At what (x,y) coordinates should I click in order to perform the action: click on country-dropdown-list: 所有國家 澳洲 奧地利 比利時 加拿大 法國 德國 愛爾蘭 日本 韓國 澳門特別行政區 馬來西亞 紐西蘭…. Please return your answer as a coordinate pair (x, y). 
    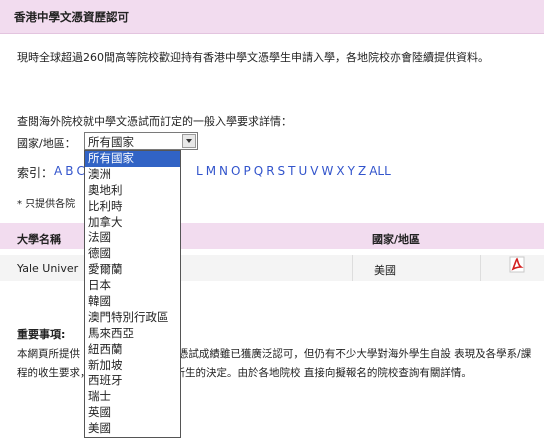
    Looking at the image, I should click on (132, 294).